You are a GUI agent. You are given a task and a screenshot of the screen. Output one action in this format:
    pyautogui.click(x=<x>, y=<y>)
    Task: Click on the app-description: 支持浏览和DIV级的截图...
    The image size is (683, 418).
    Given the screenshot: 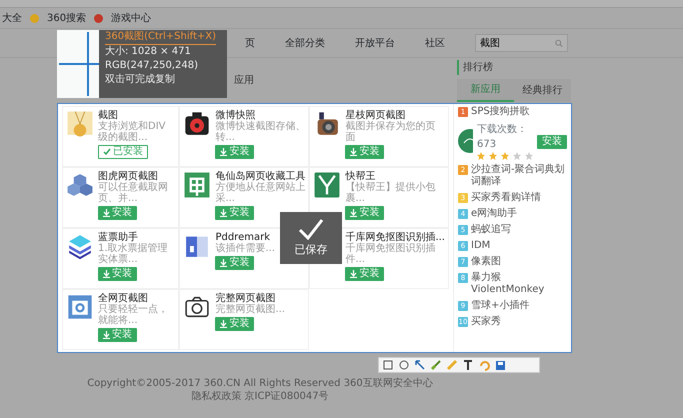 What is the action you would take?
    pyautogui.click(x=132, y=132)
    